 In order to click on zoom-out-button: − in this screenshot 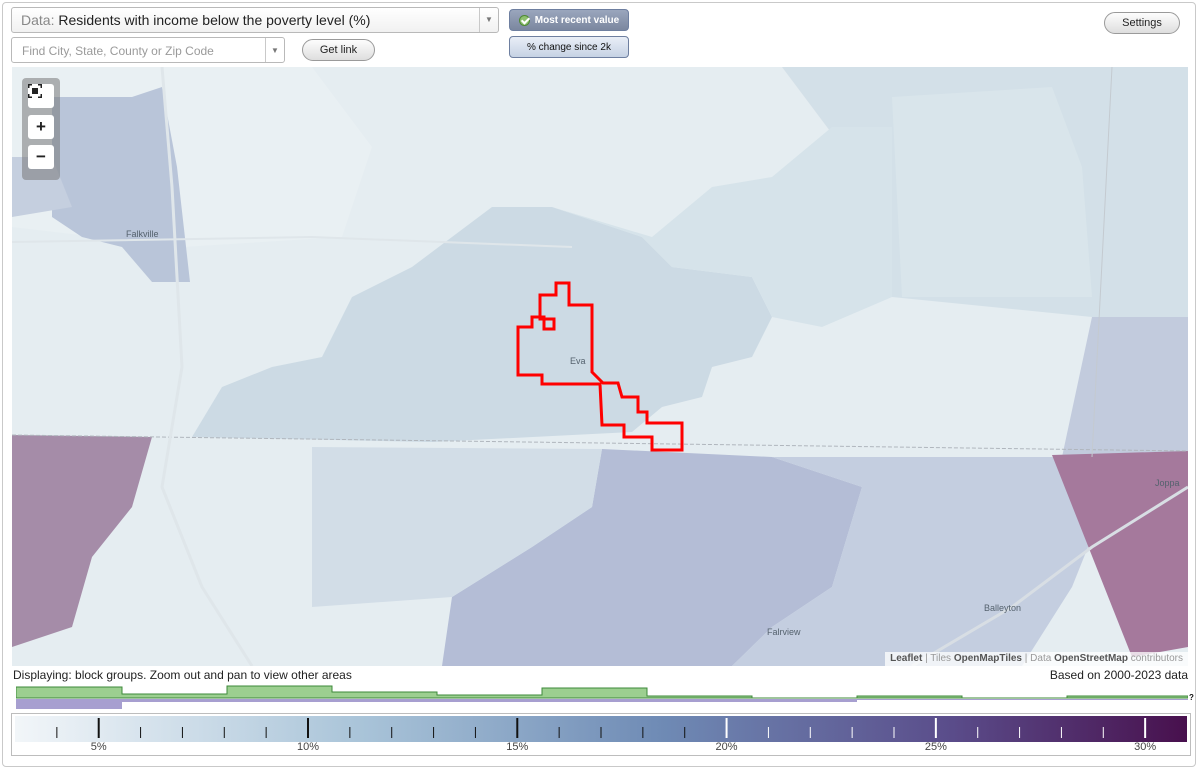, I will do `click(41, 157)`.